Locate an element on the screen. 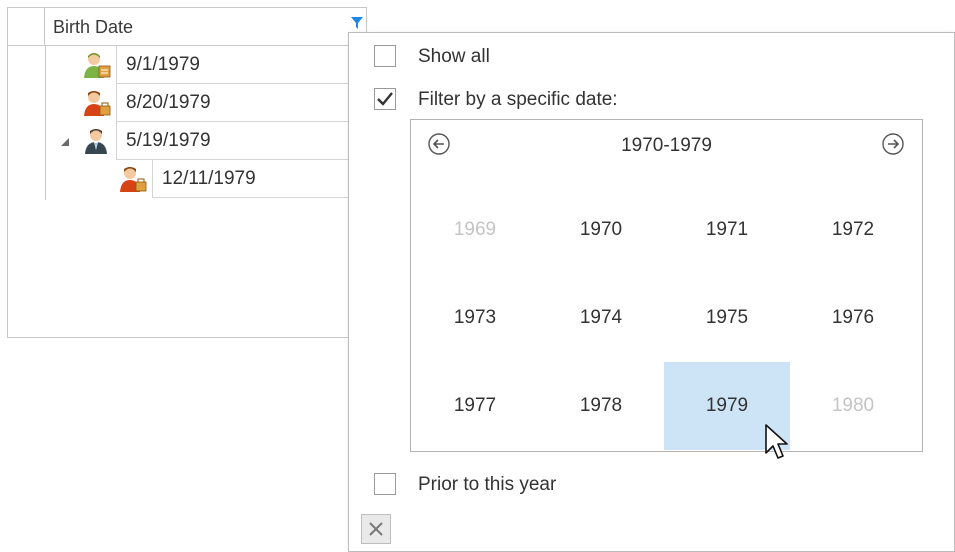 The height and width of the screenshot is (552, 955). female-user-icon is located at coordinates (97, 65).